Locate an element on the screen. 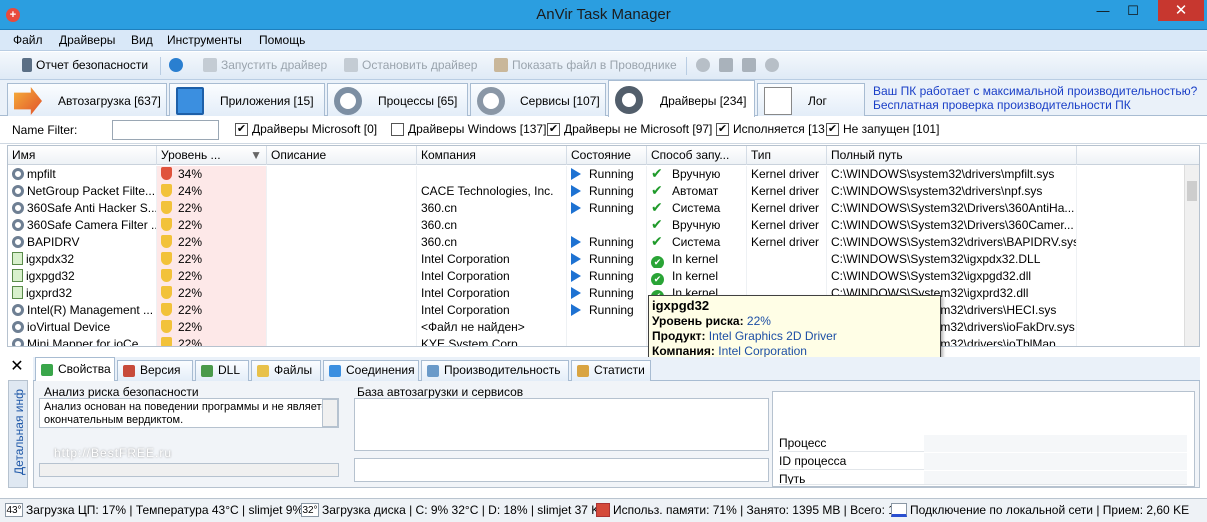 The height and width of the screenshot is (522, 1207). options-button is located at coordinates (772, 65).